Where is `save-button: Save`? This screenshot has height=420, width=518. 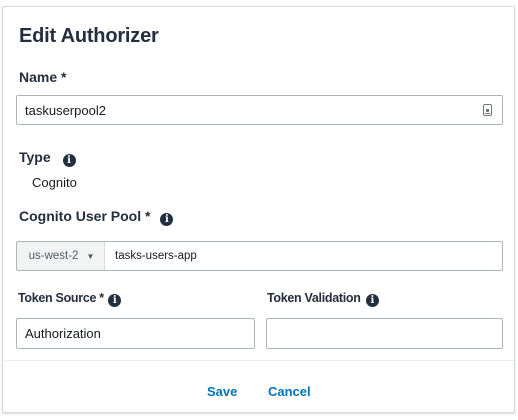 save-button: Save is located at coordinates (222, 391).